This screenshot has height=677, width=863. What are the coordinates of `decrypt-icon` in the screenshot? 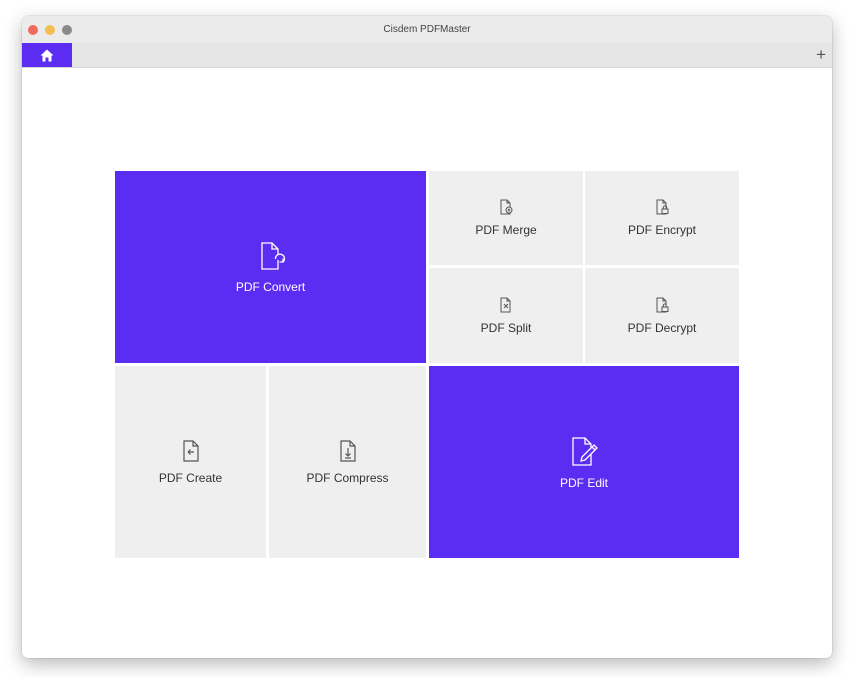 It's located at (662, 304).